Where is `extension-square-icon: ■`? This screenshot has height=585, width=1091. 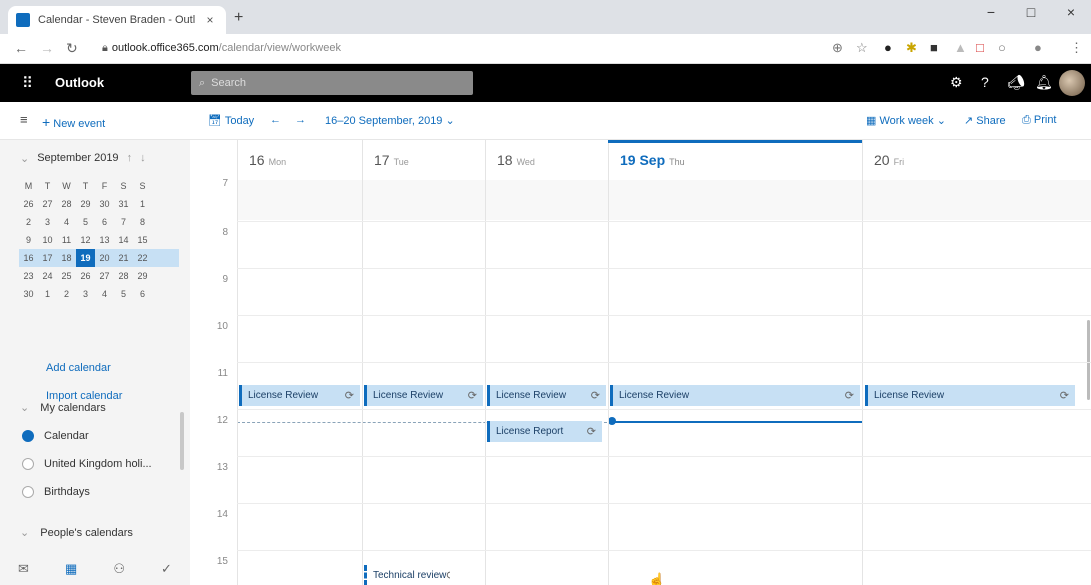 extension-square-icon: ■ is located at coordinates (934, 47).